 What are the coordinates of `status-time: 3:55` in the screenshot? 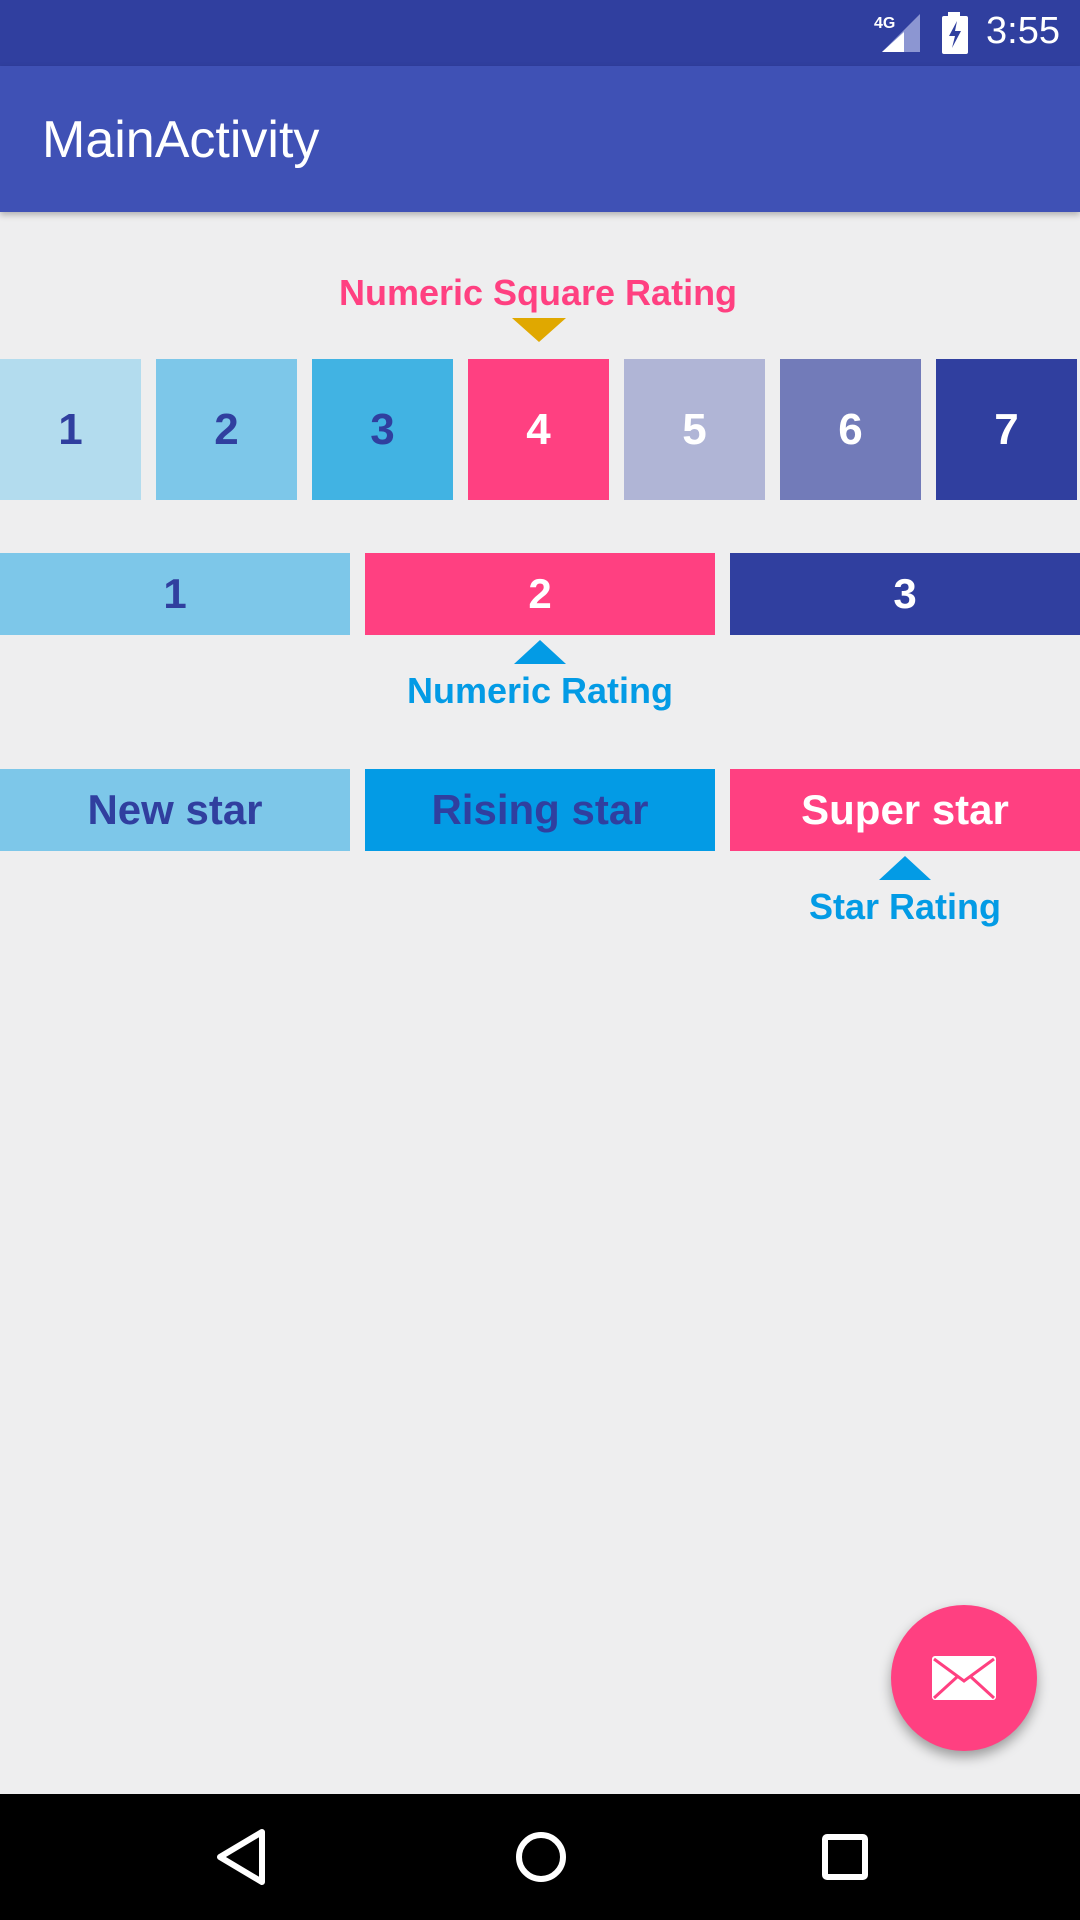 It's located at (1023, 31).